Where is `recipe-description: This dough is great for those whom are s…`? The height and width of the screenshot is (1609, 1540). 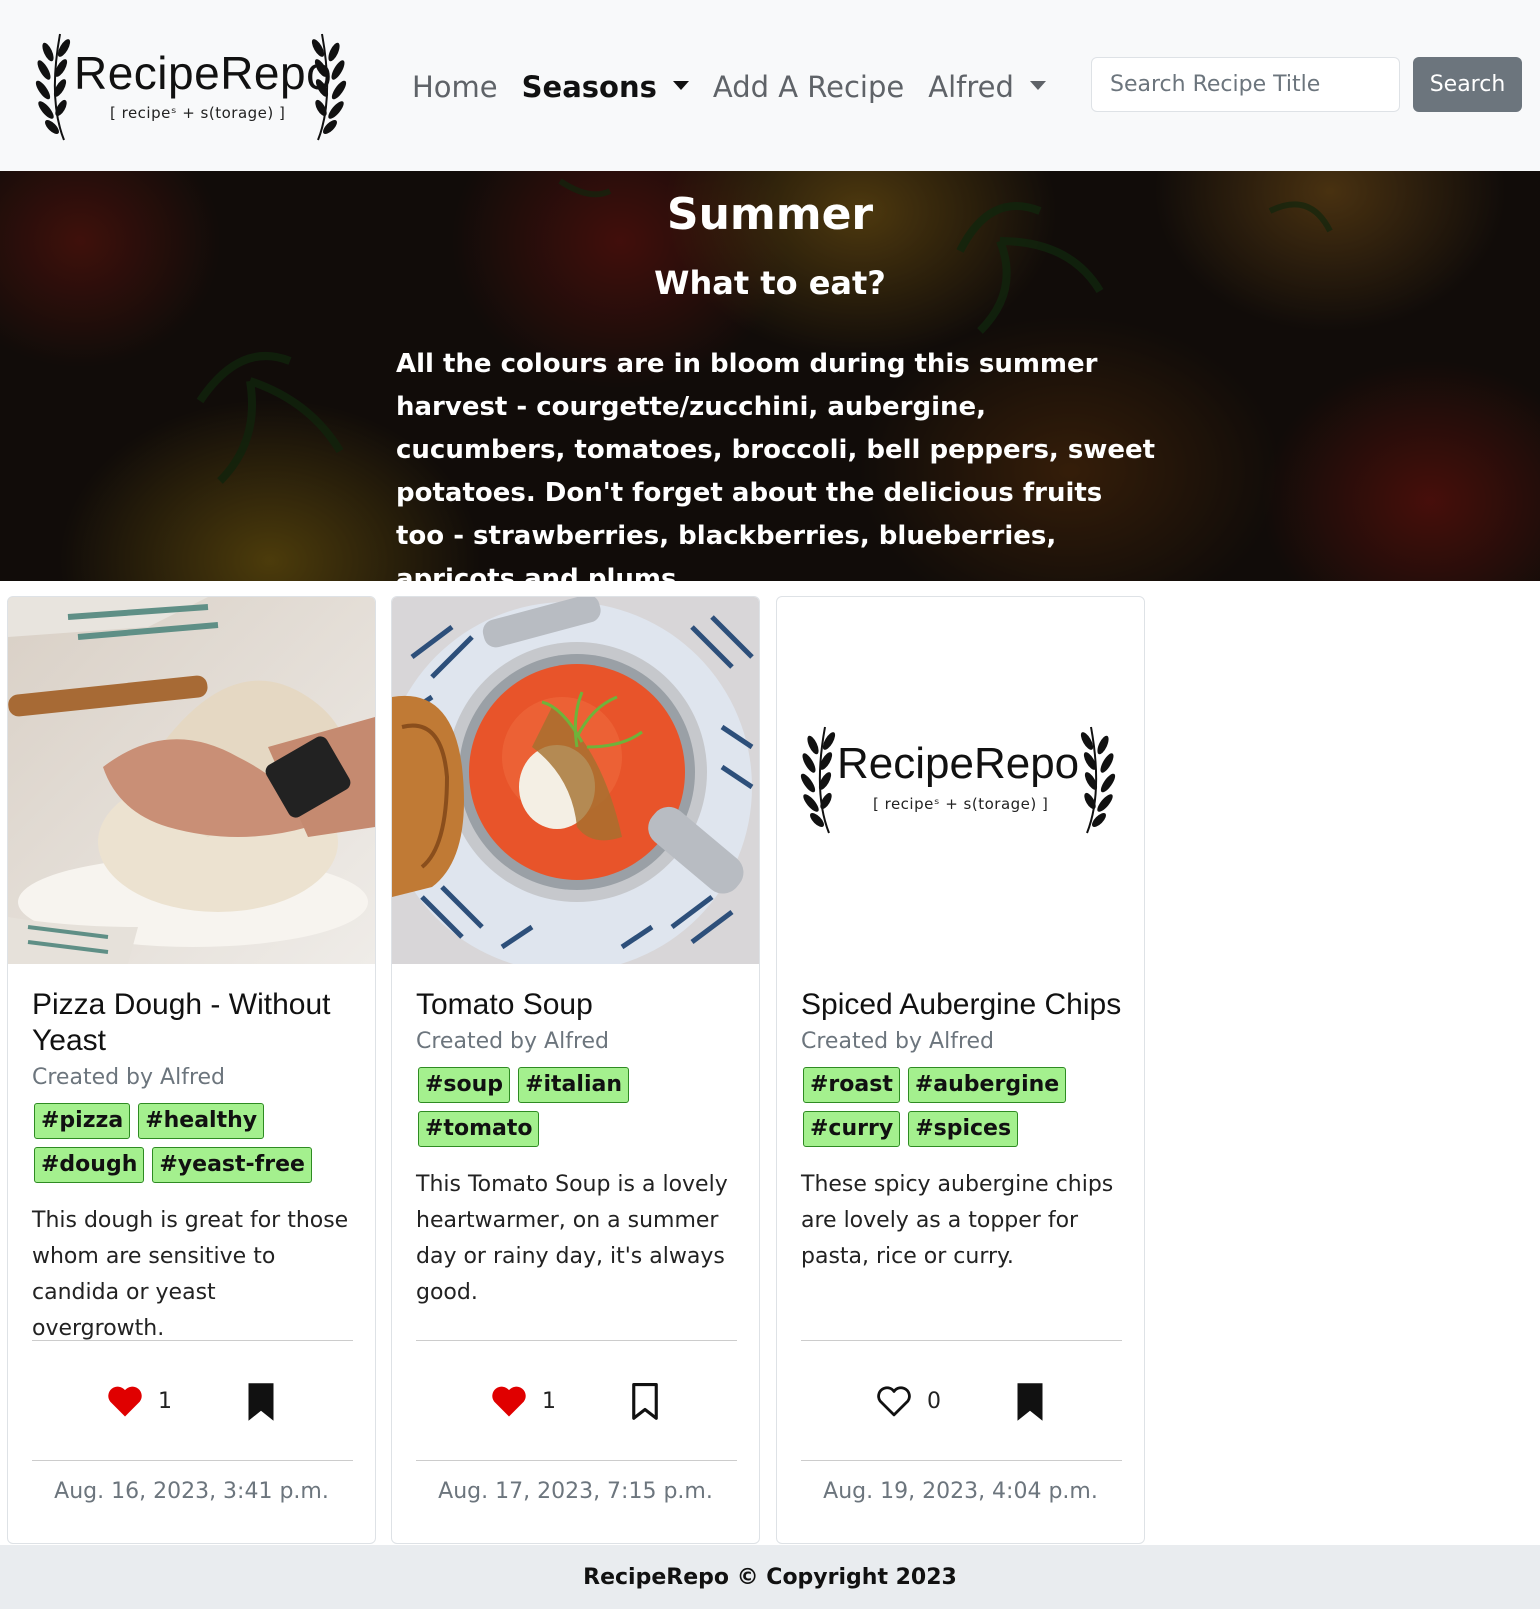 recipe-description: This dough is great for those whom are s… is located at coordinates (190, 1274).